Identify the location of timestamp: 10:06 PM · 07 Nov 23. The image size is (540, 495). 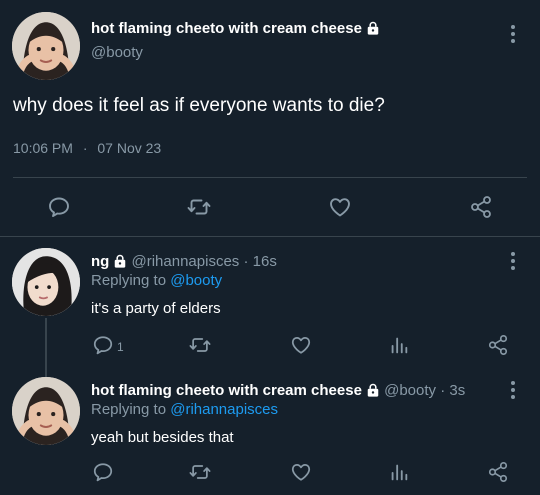
(87, 148).